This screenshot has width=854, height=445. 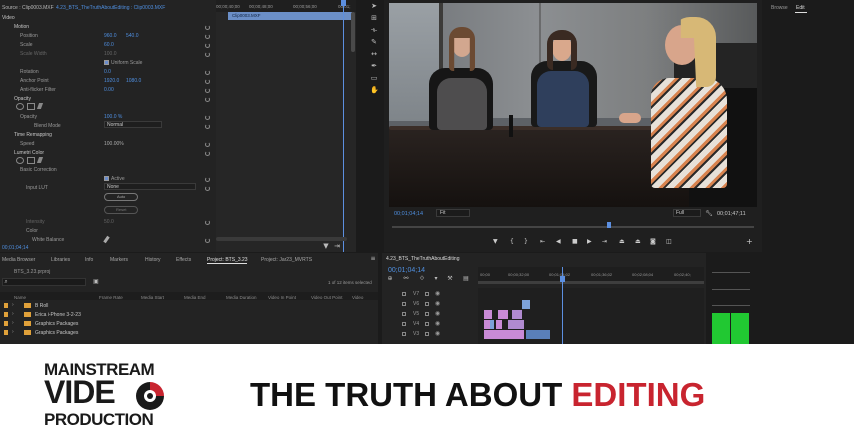 I want to click on step-back-icon: ◀, so click(x=558, y=242).